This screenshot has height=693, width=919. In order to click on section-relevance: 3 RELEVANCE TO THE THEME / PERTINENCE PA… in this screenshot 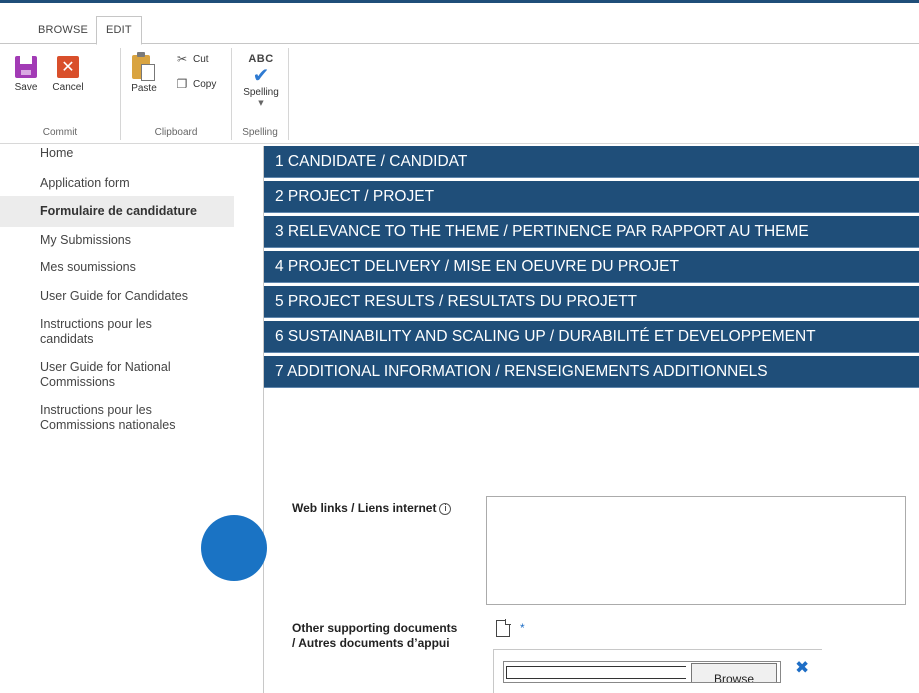, I will do `click(591, 232)`.